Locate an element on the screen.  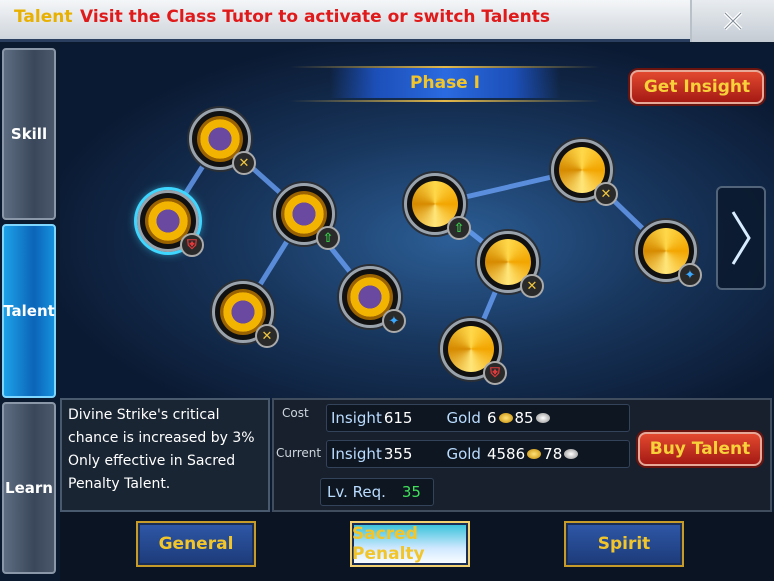
tab-spirit: Spirit is located at coordinates (624, 544).